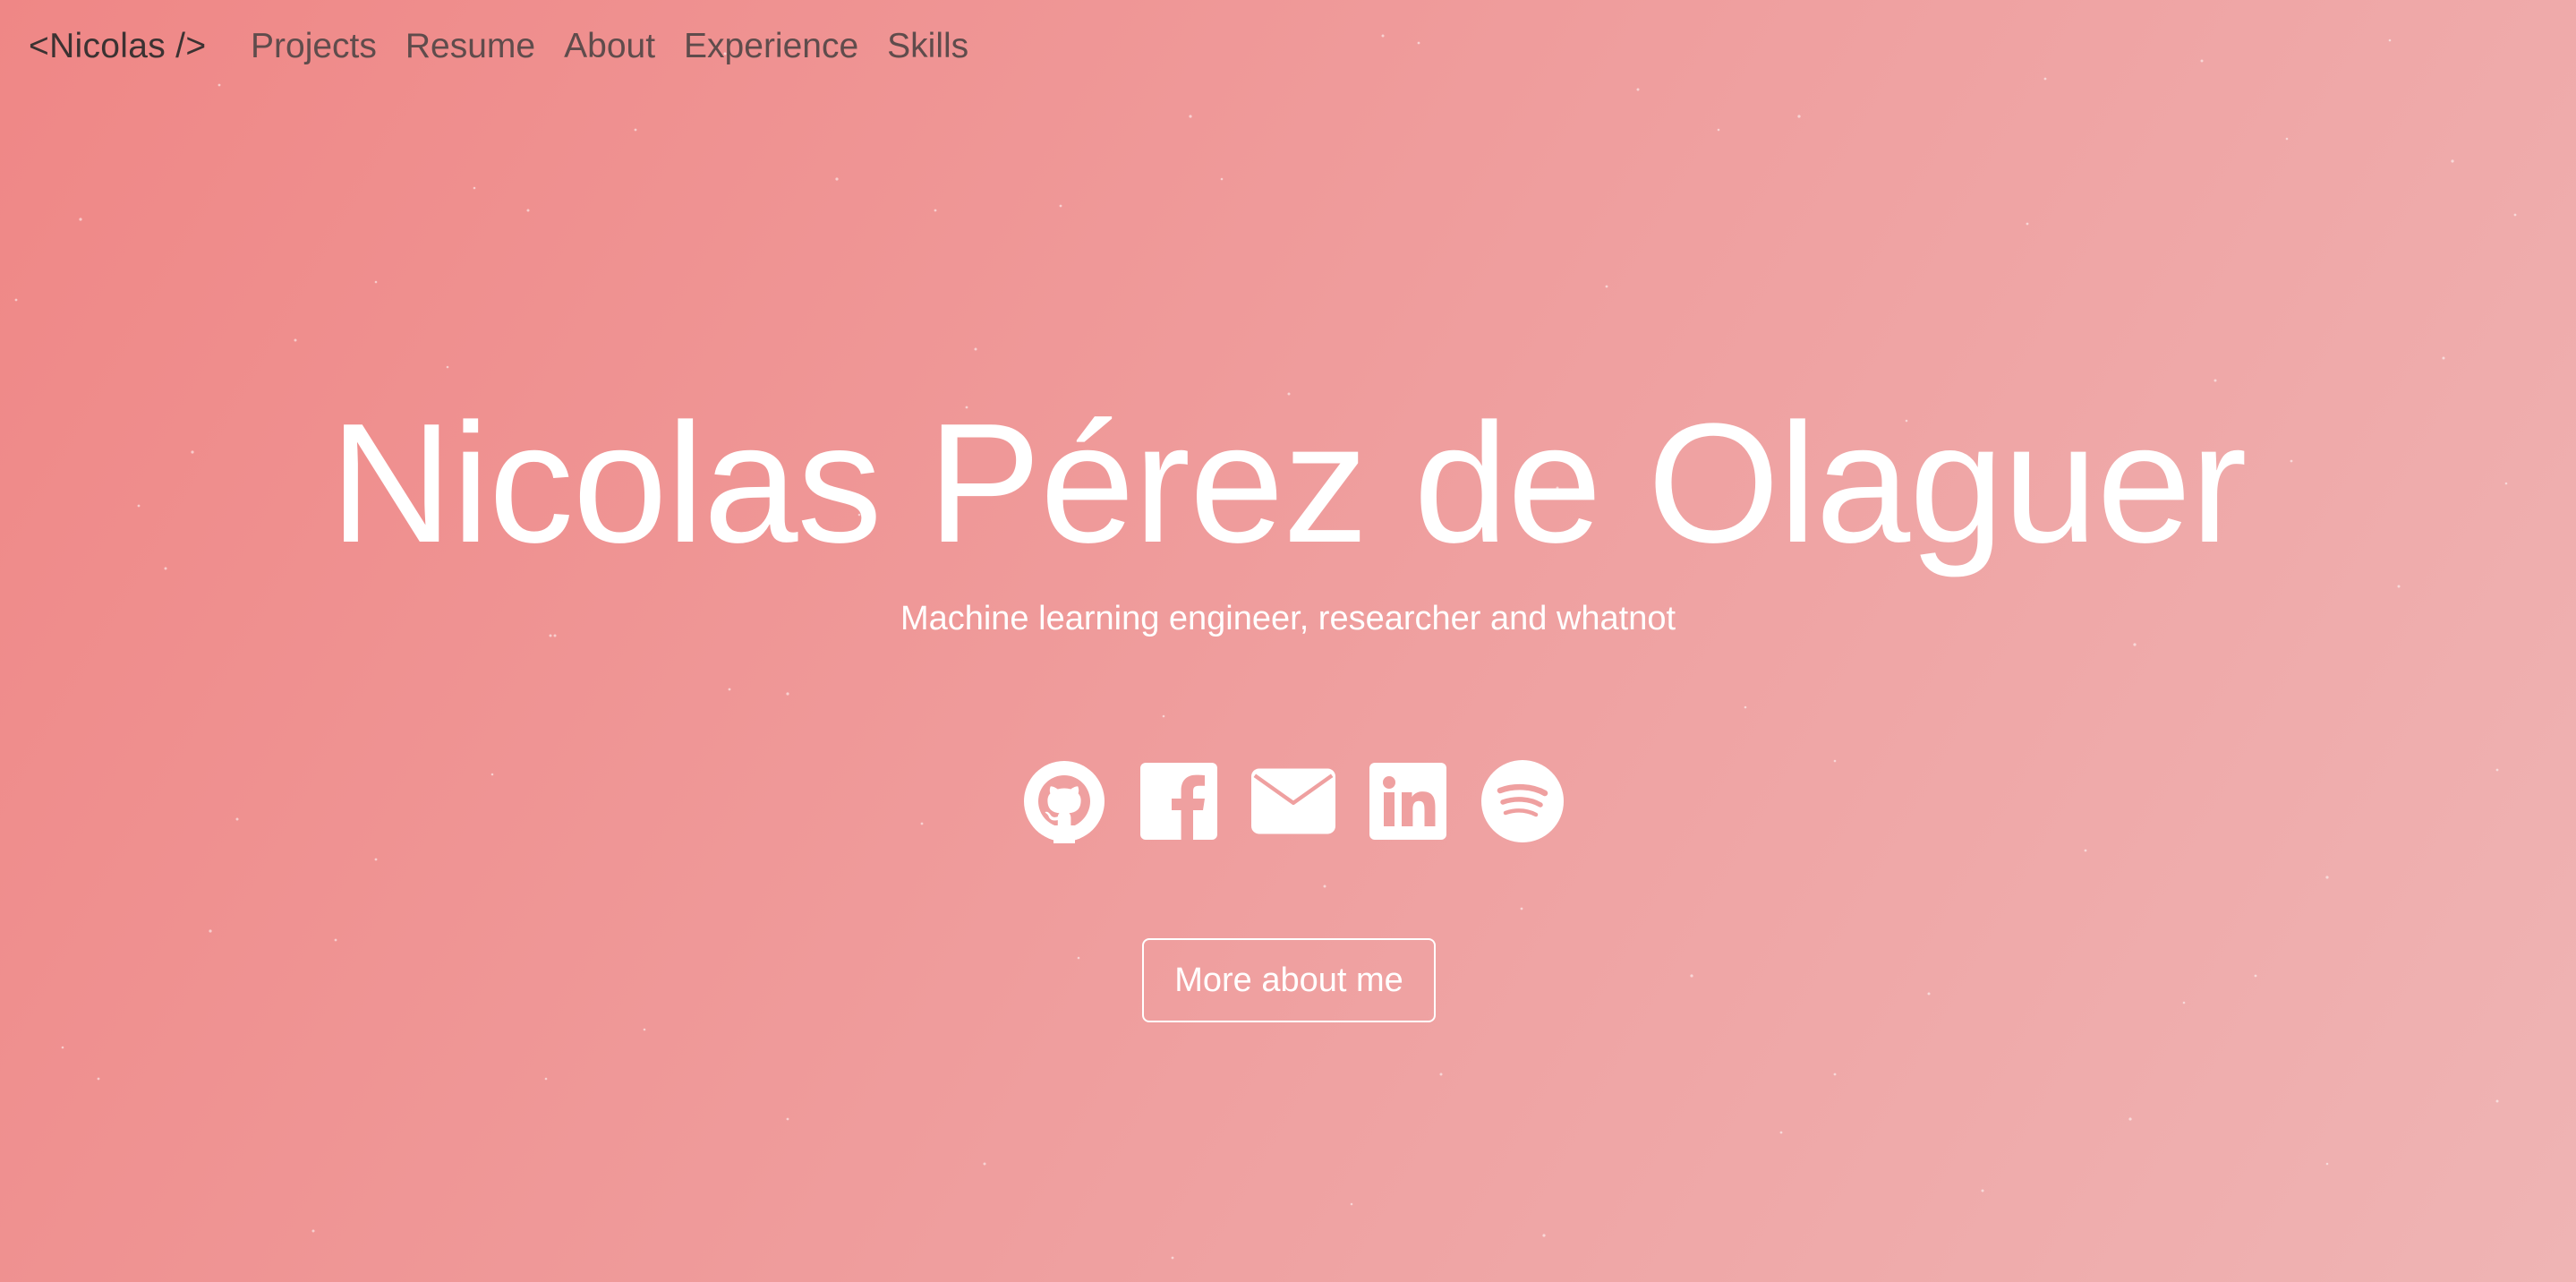 Image resolution: width=2576 pixels, height=1282 pixels. I want to click on linkedin-link, so click(1408, 801).